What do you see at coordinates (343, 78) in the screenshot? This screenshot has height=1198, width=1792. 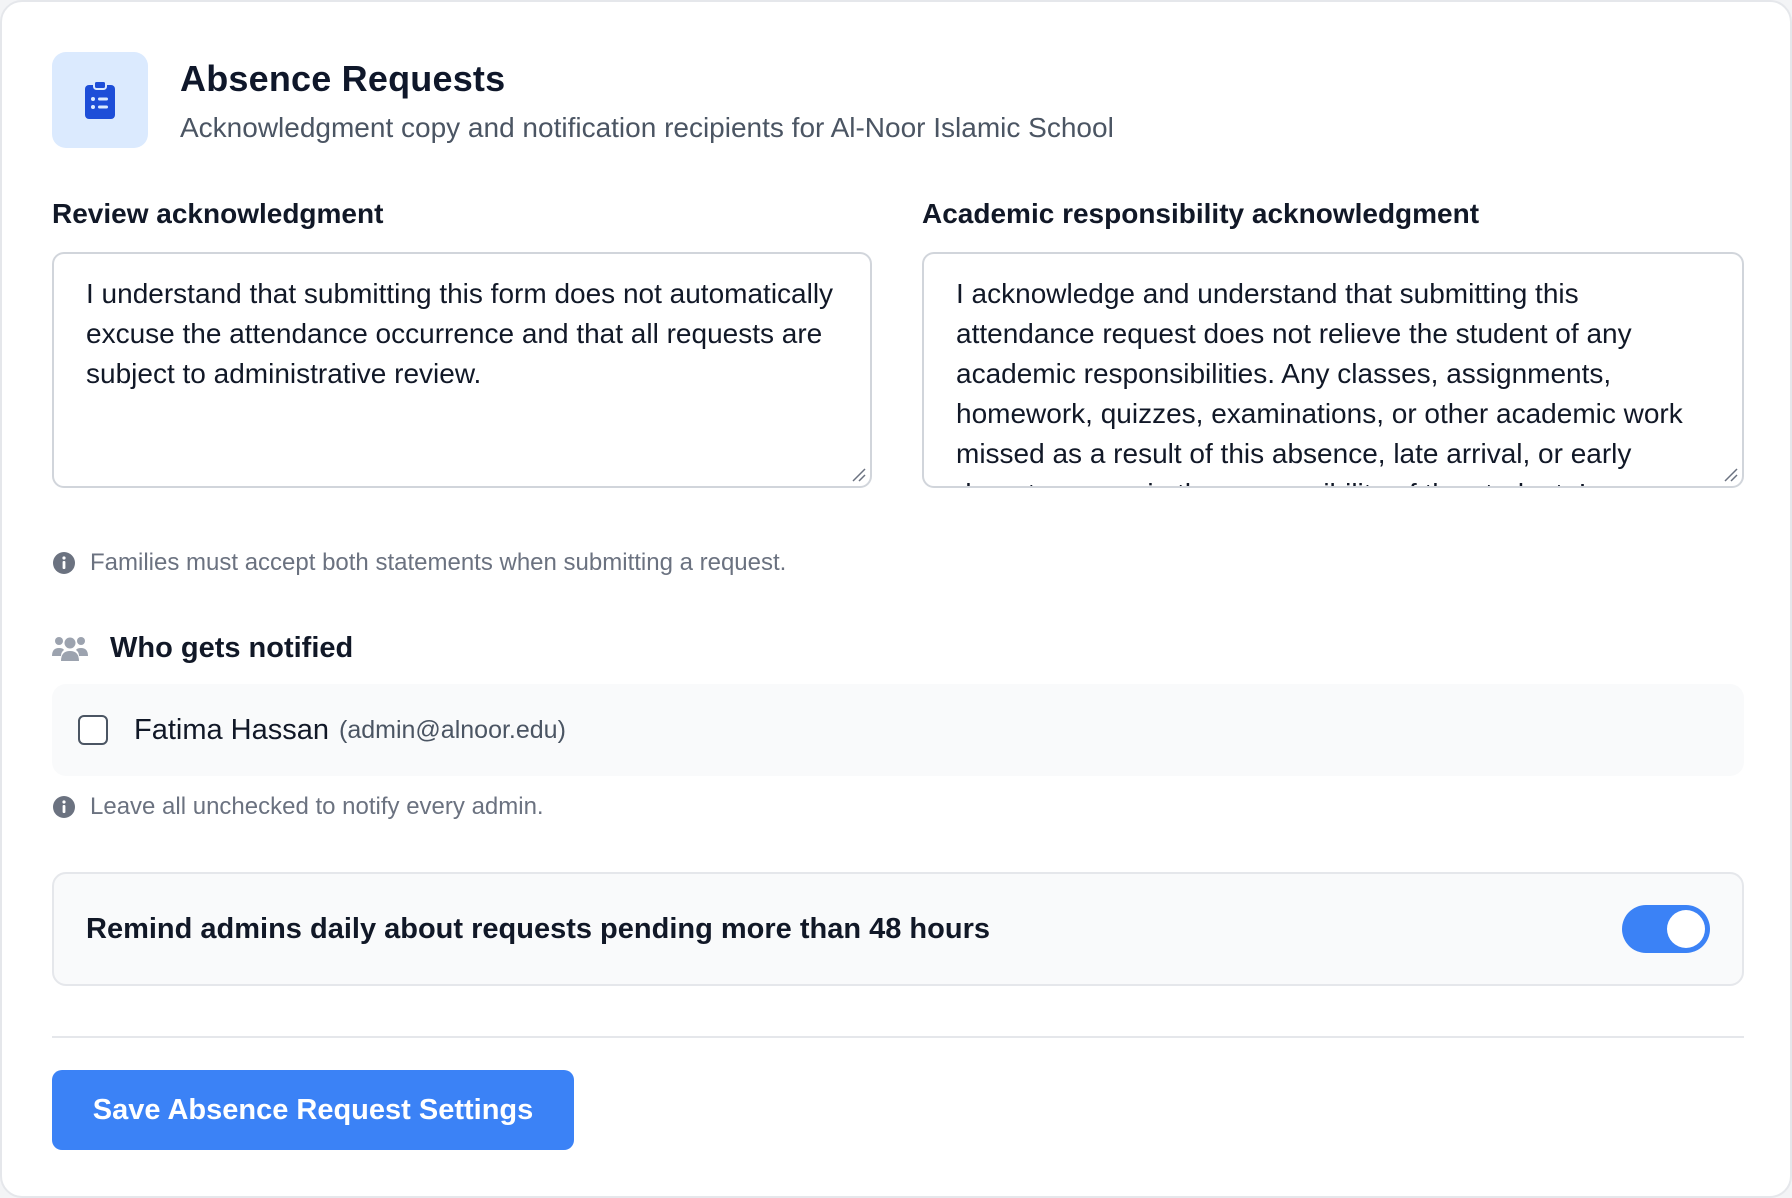 I see `page-title: Absence Requests` at bounding box center [343, 78].